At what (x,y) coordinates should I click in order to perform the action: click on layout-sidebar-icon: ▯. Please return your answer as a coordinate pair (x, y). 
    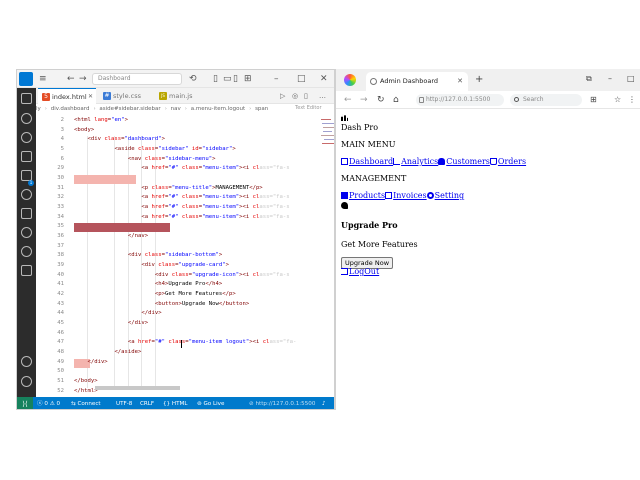
    Looking at the image, I should click on (215, 79).